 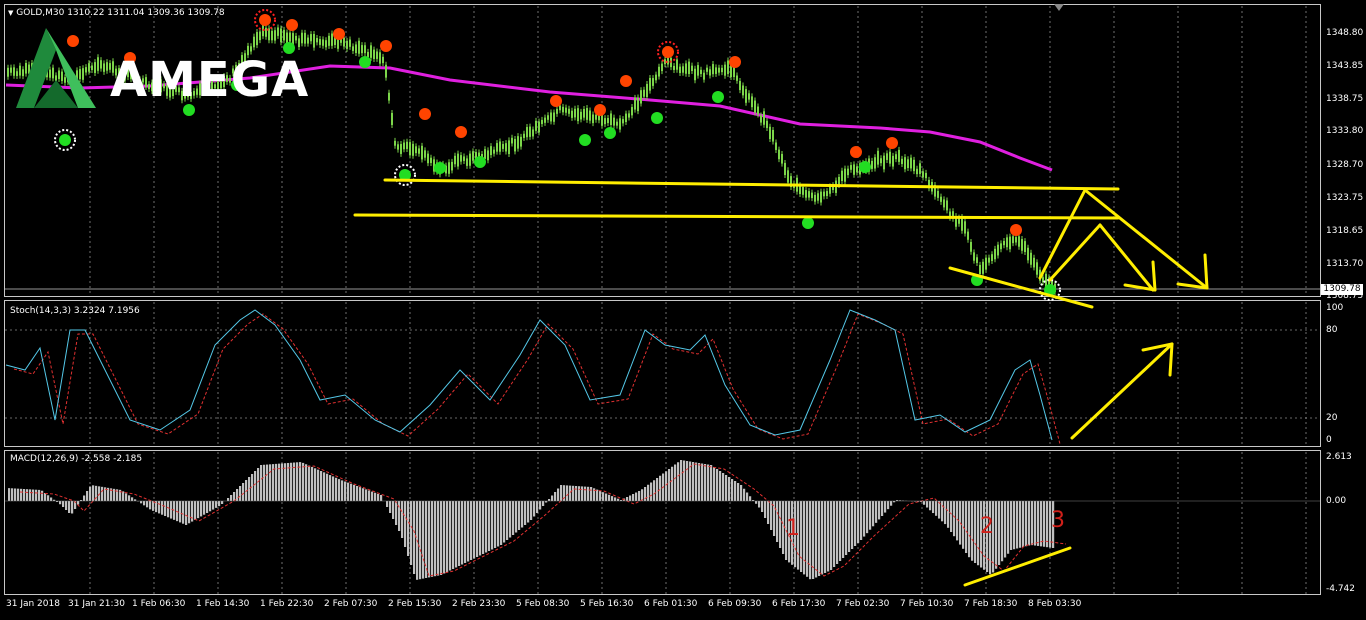 What do you see at coordinates (1126, 257) in the screenshot?
I see `projection-arrow-down` at bounding box center [1126, 257].